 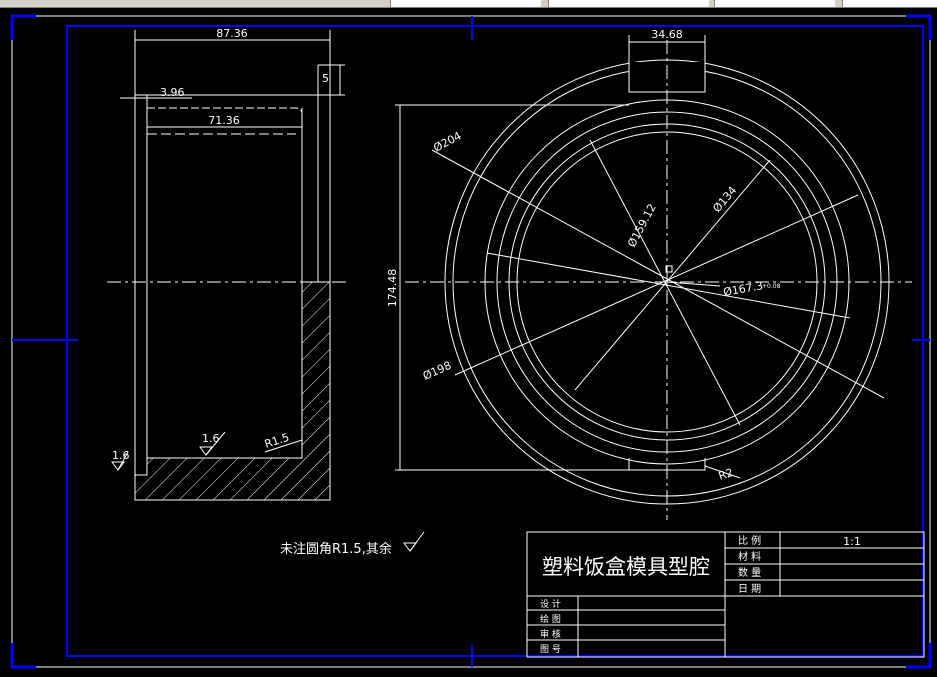 What do you see at coordinates (749, 556) in the screenshot?
I see `label-material: 材 料` at bounding box center [749, 556].